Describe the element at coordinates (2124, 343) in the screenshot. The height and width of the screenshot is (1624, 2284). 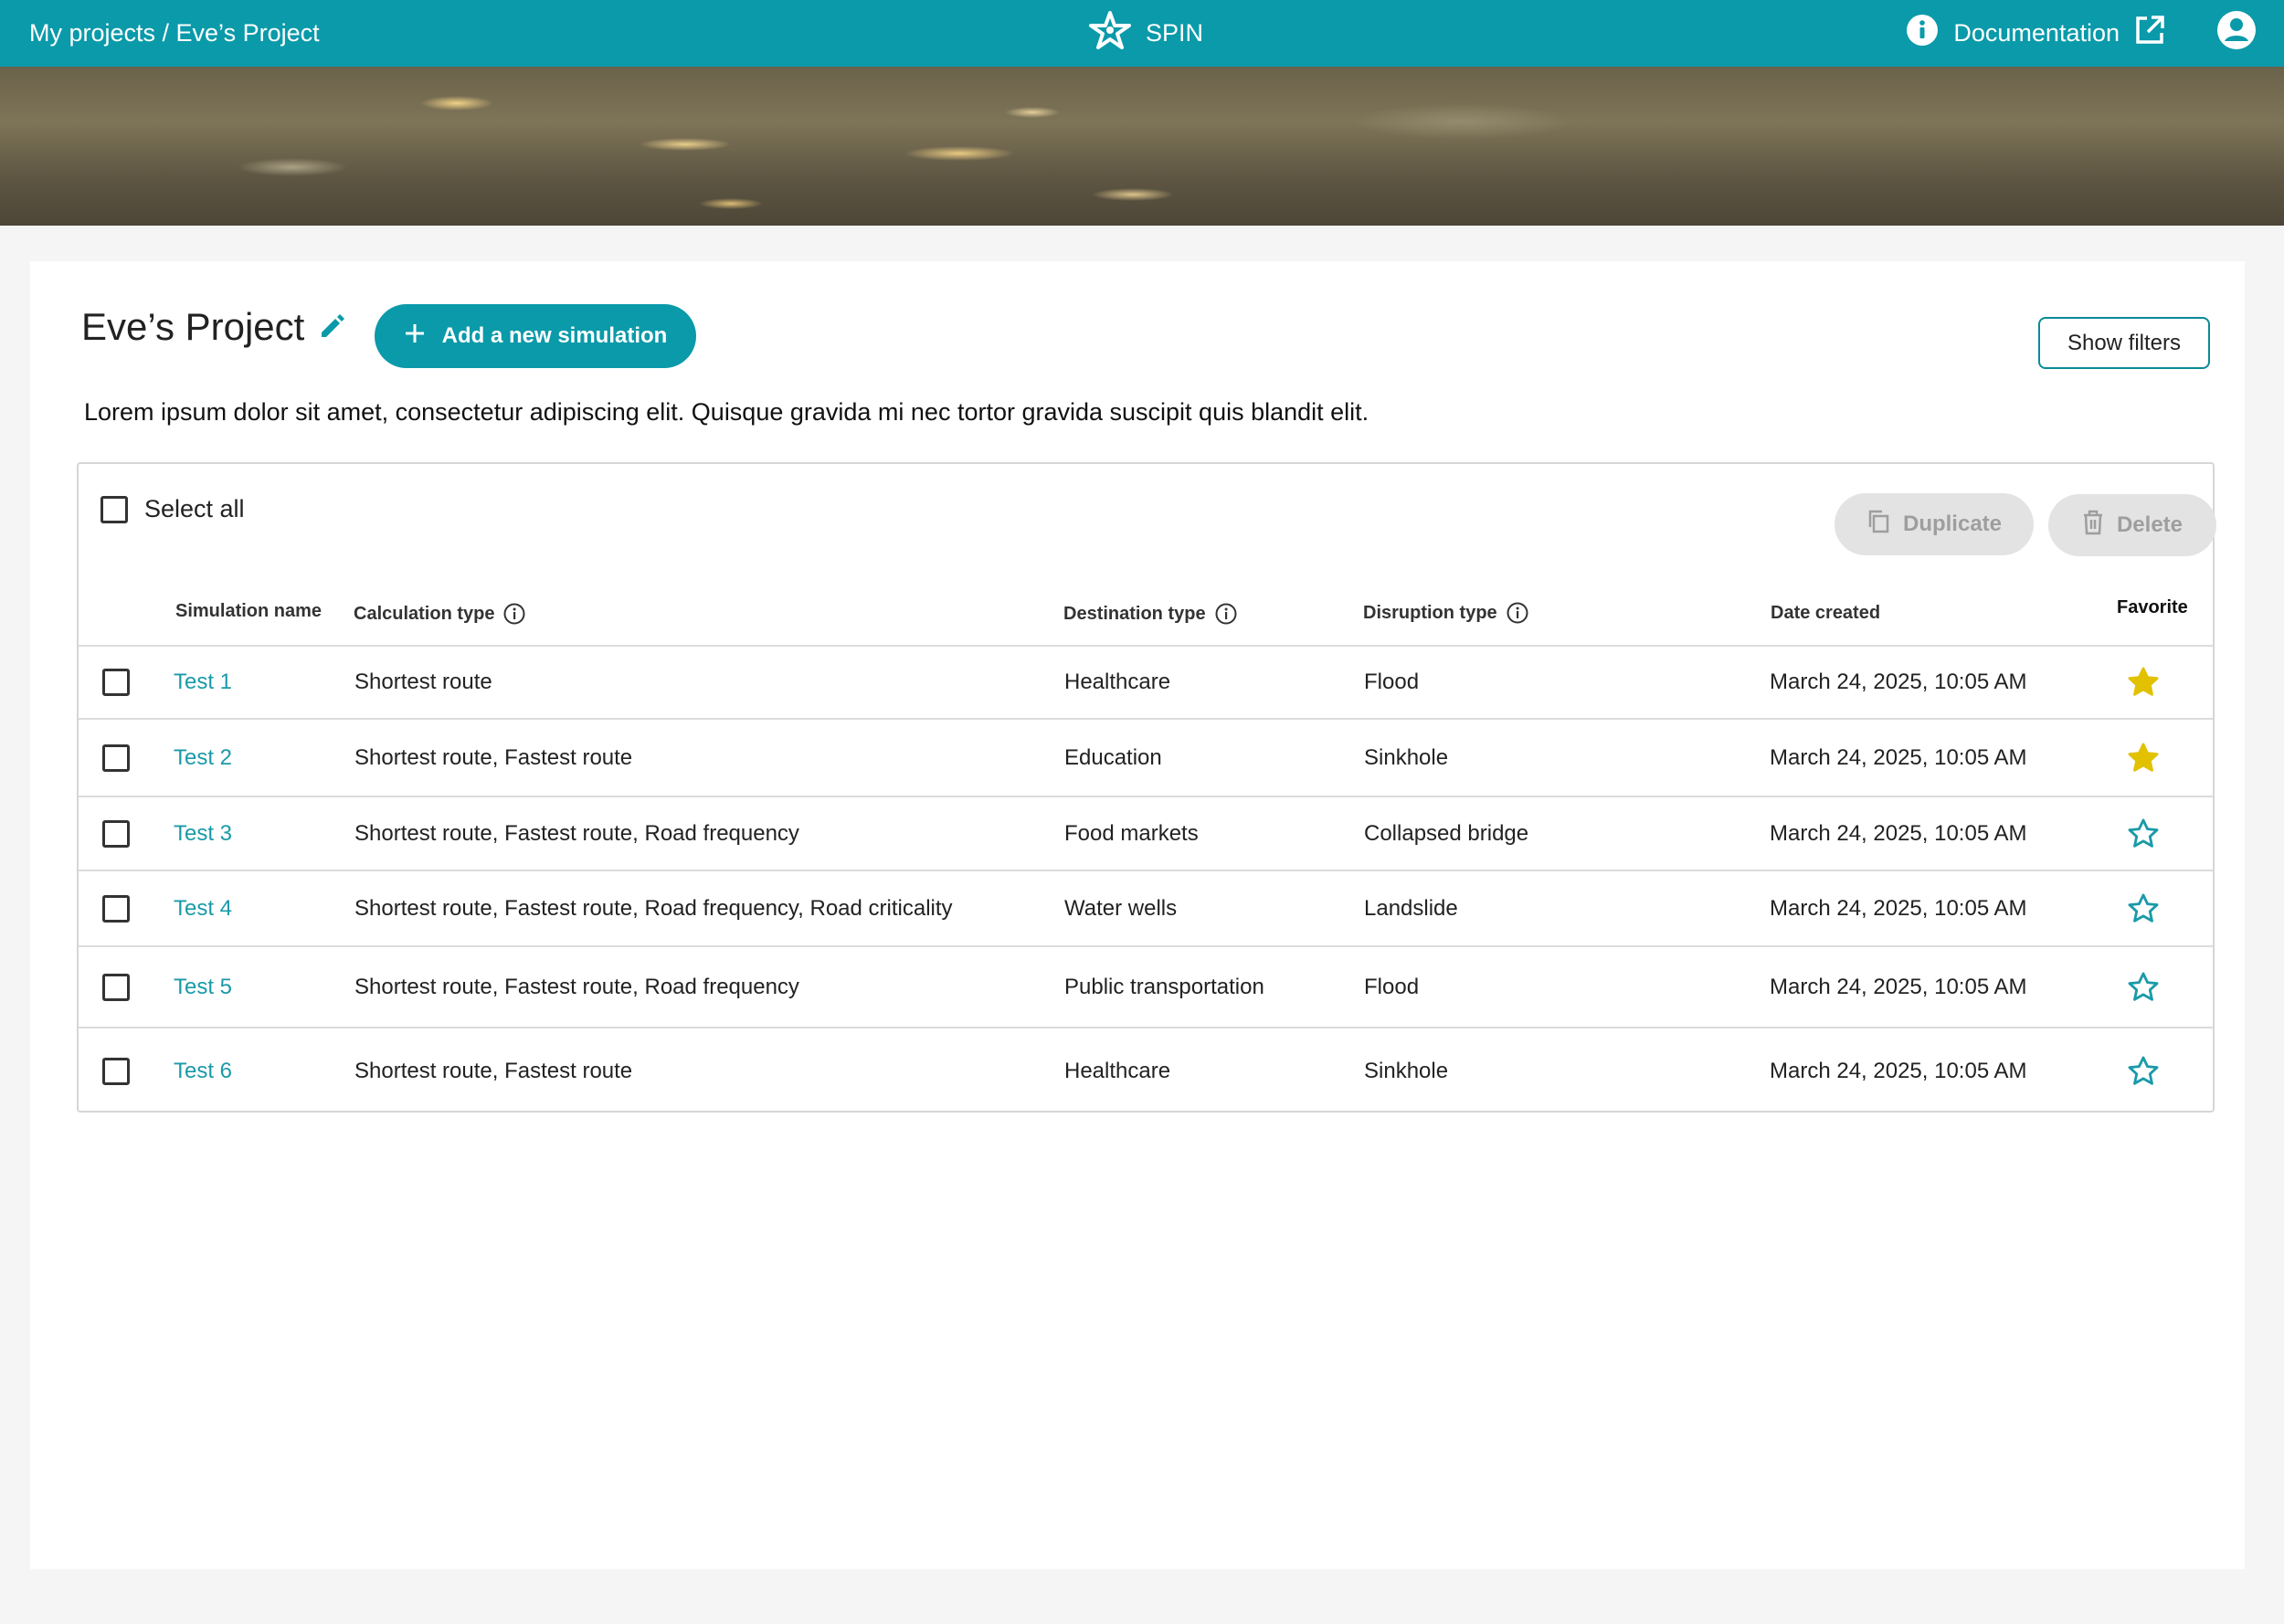
I see `show-filters-button: Show filters` at that location.